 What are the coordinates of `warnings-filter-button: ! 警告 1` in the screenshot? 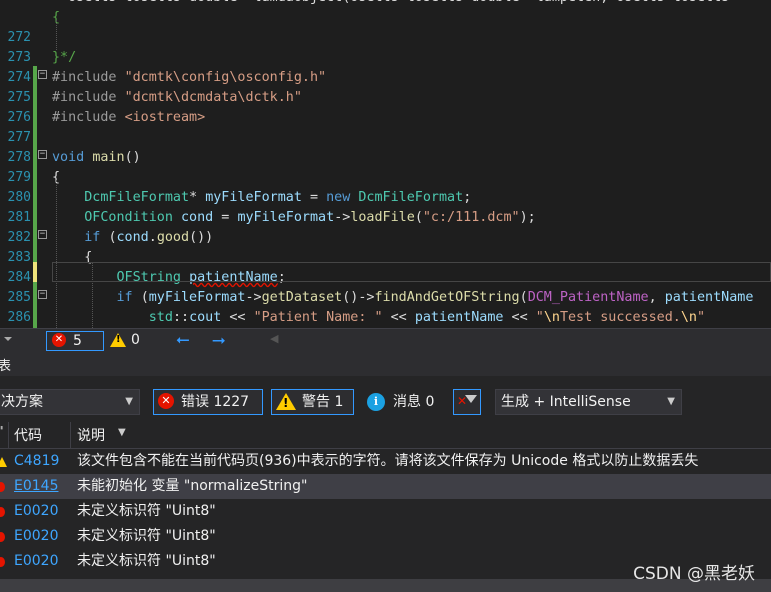 It's located at (312, 402).